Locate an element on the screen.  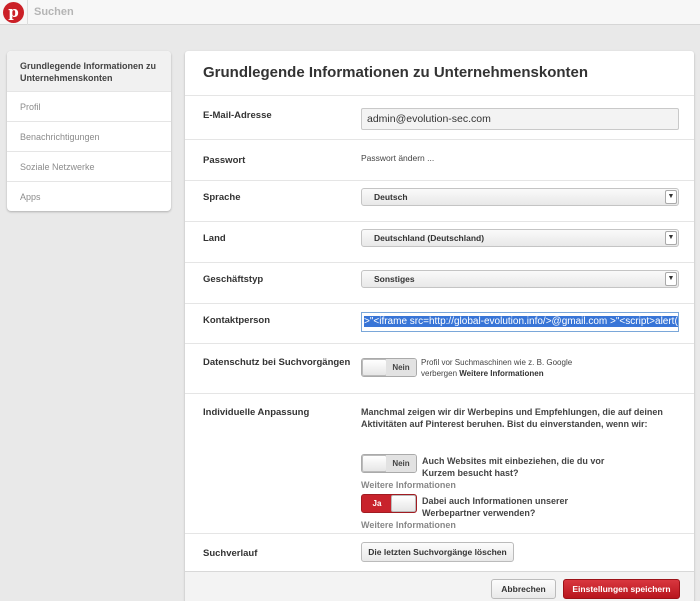
email-label: E-Mail-Adresse is located at coordinates (237, 115).